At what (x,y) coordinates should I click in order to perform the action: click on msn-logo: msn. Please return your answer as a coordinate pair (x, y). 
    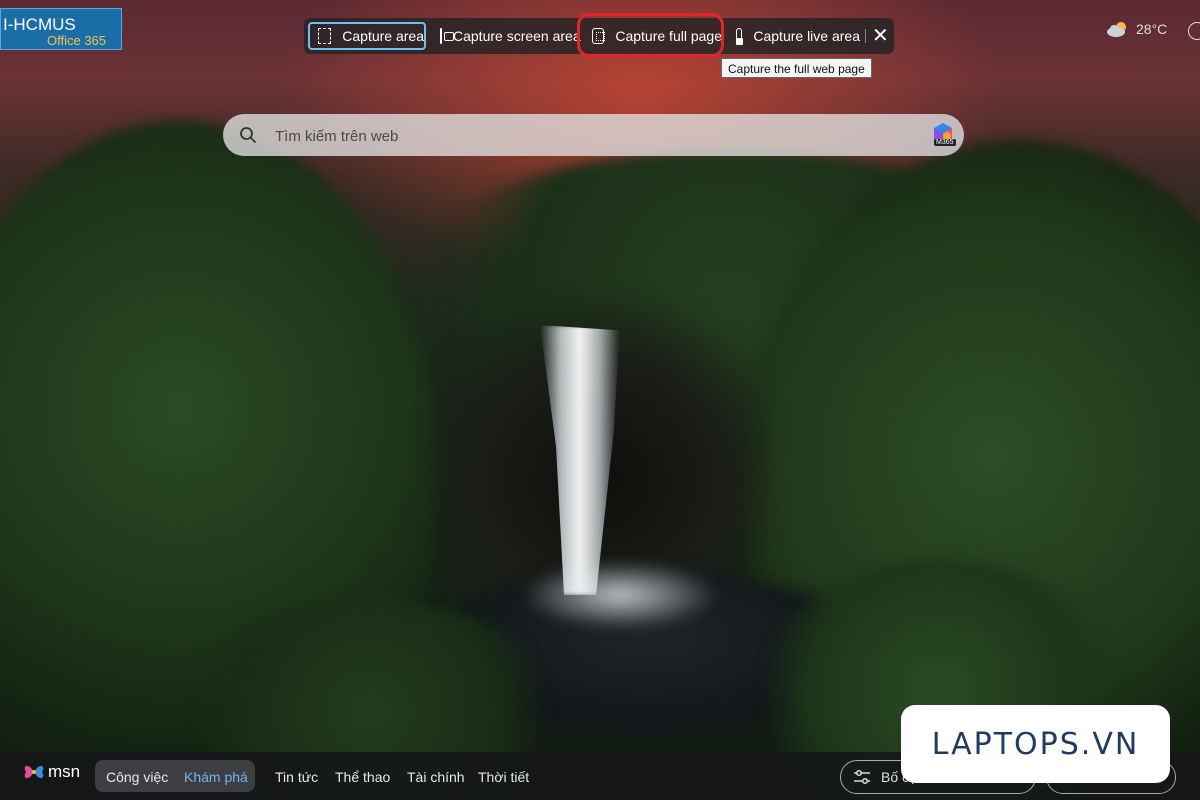
    Looking at the image, I should click on (51, 772).